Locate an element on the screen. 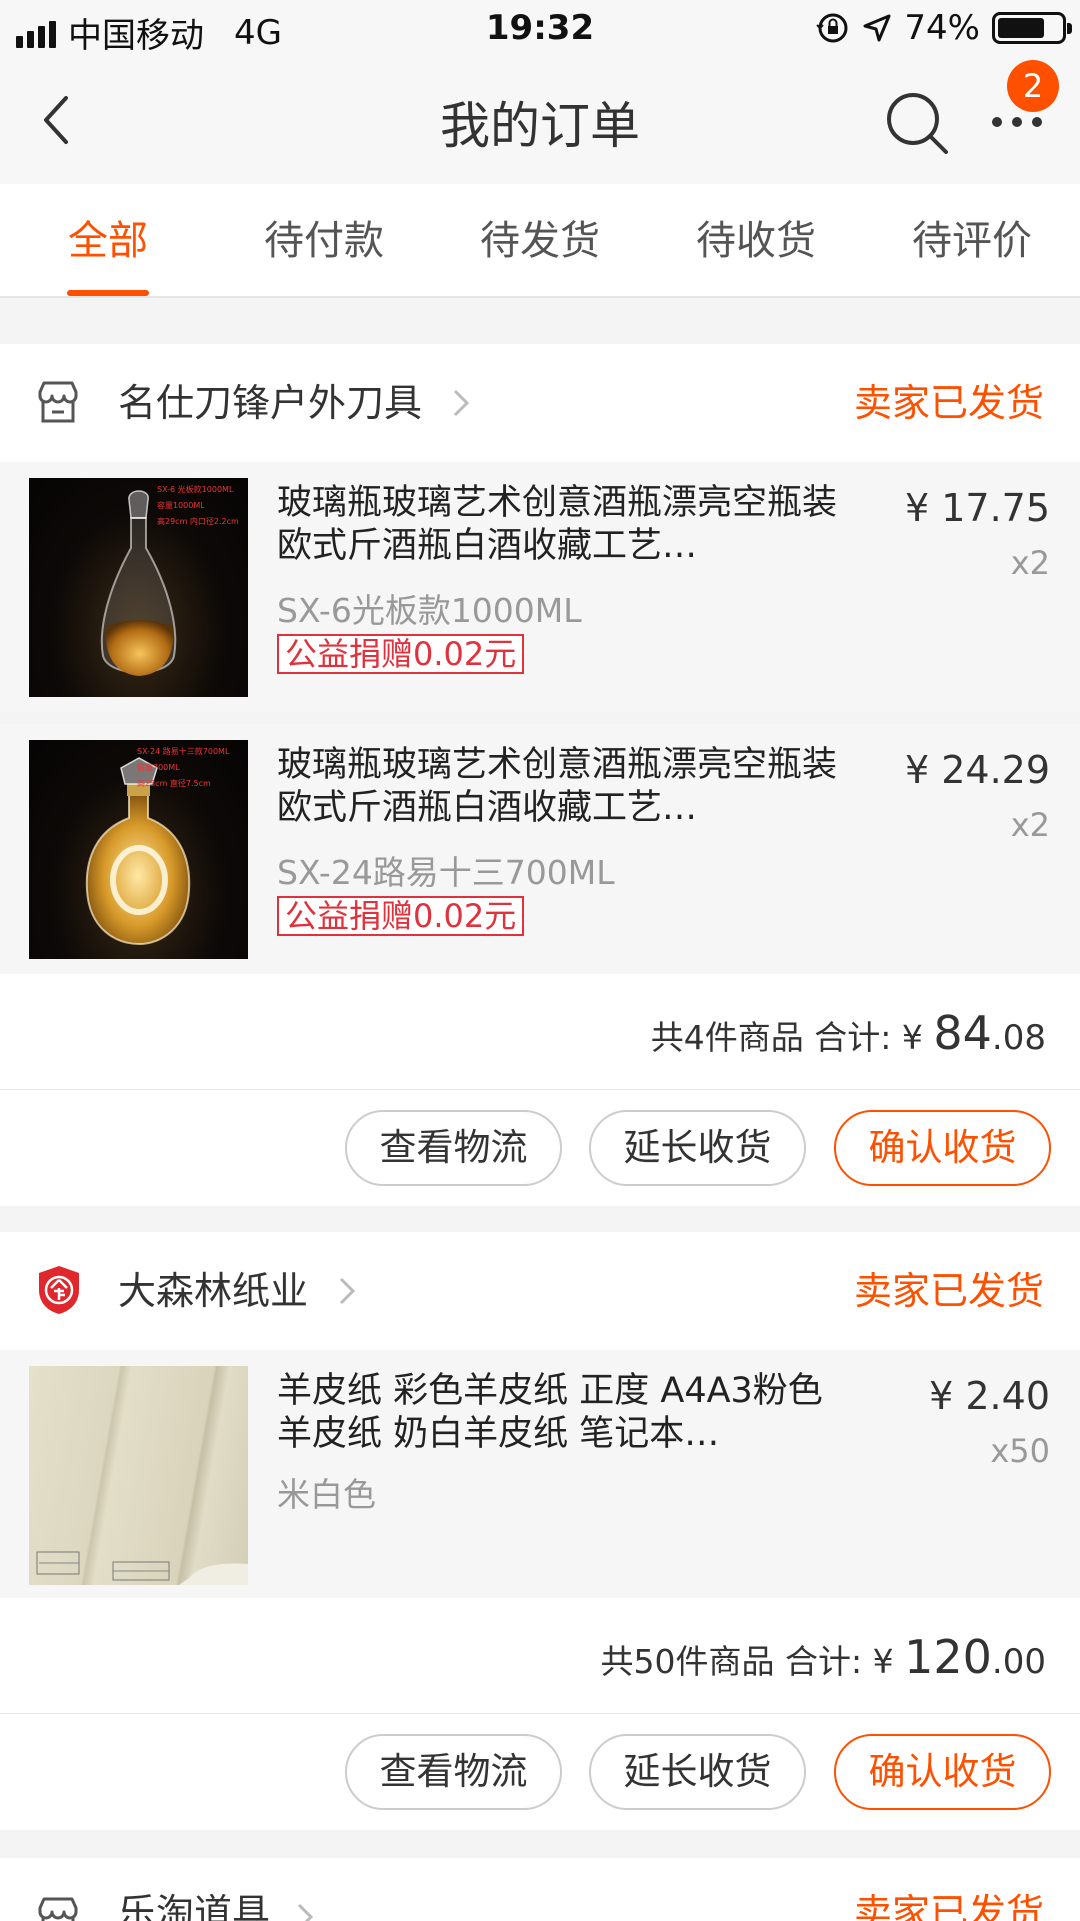 Image resolution: width=1080 pixels, height=1921 pixels. tab-label: 全部 is located at coordinates (108, 241).